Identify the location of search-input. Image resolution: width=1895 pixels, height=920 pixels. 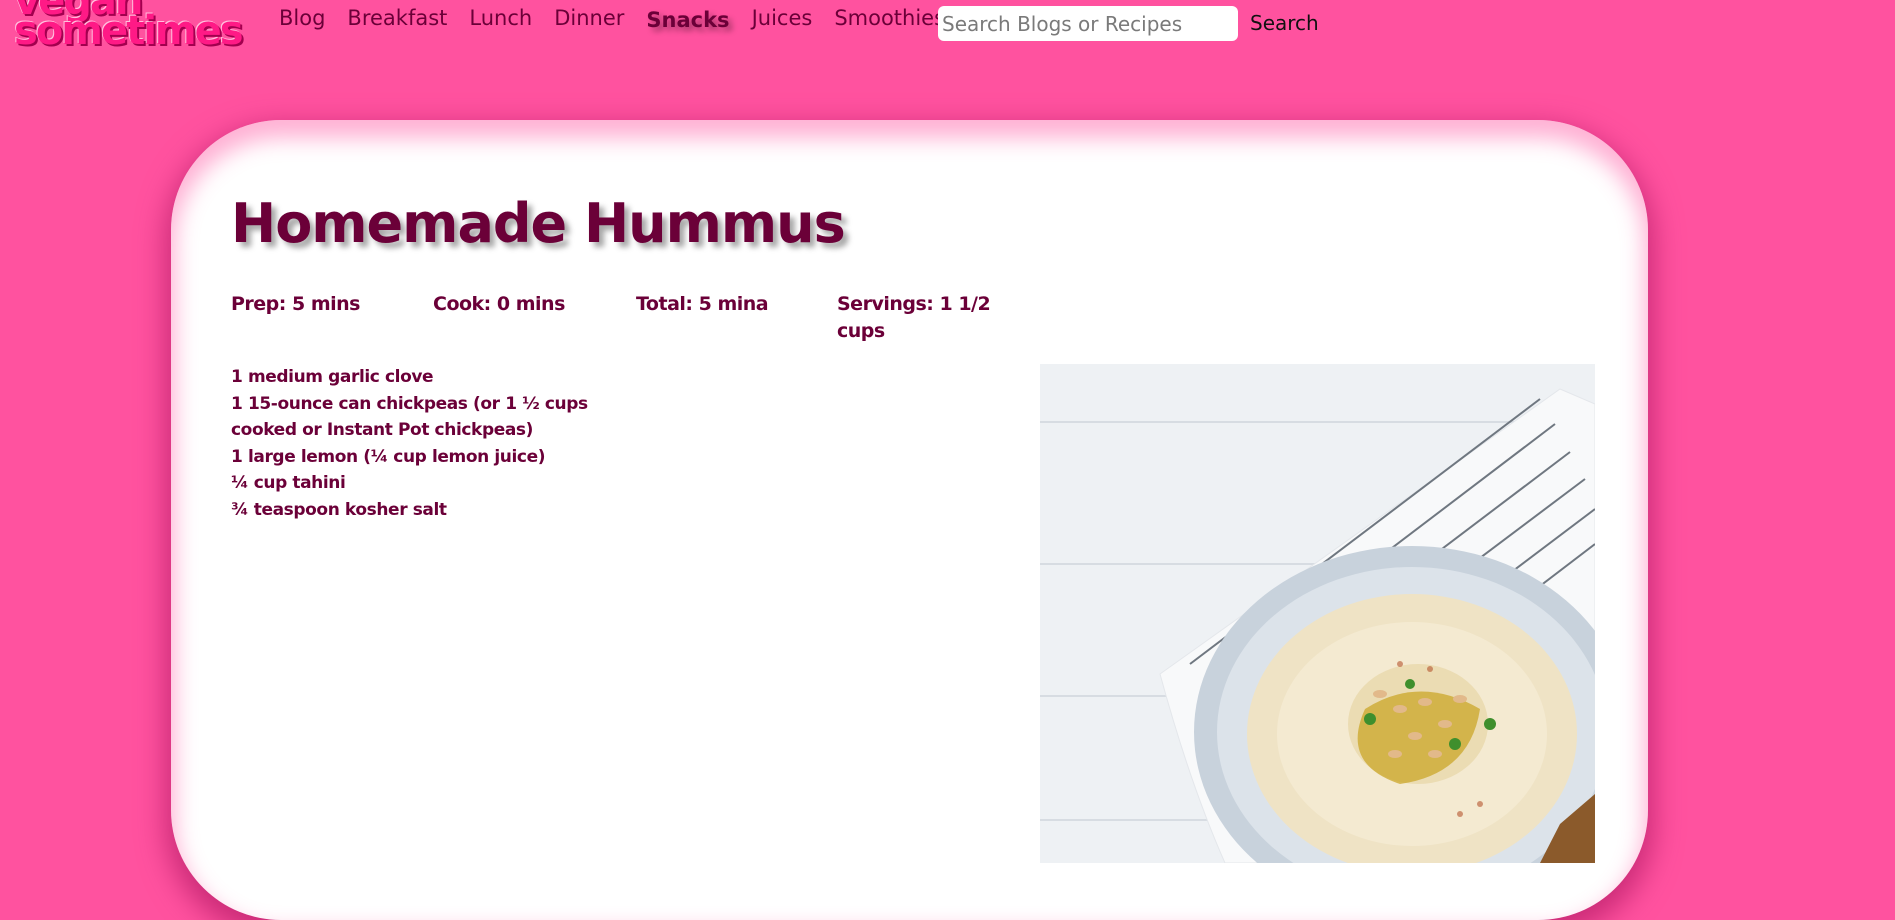
(1088, 23).